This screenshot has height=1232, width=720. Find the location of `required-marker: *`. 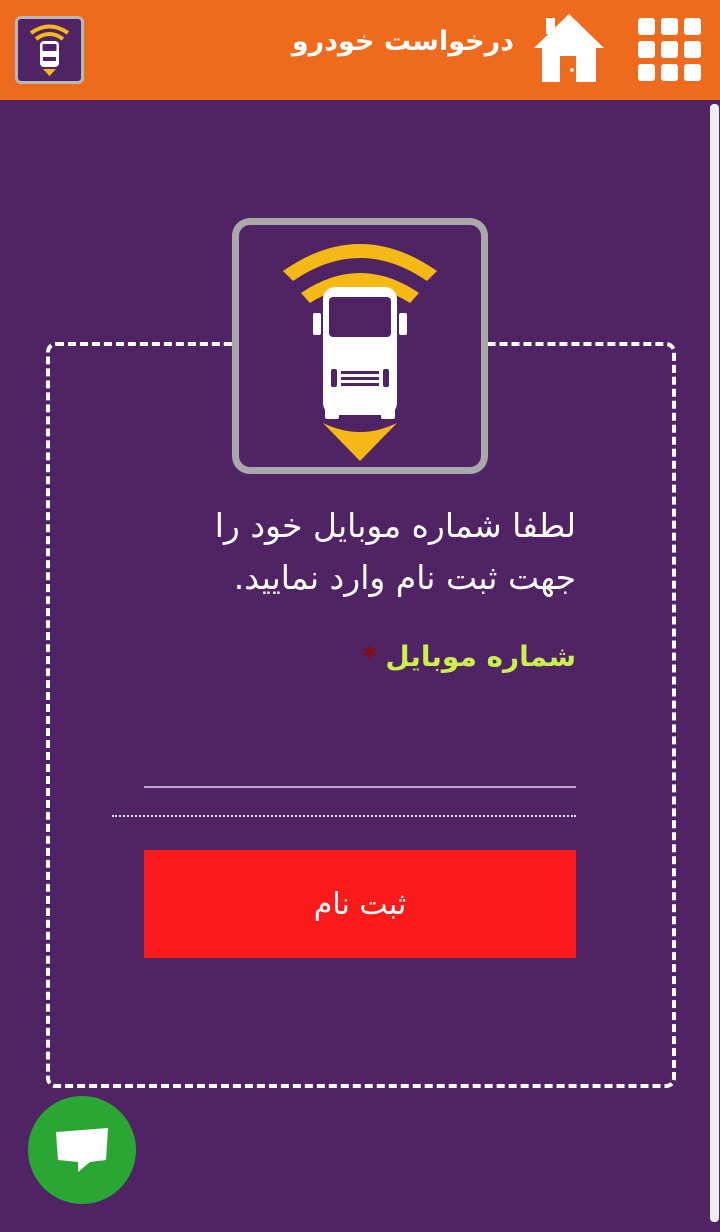

required-marker: * is located at coordinates (370, 656).